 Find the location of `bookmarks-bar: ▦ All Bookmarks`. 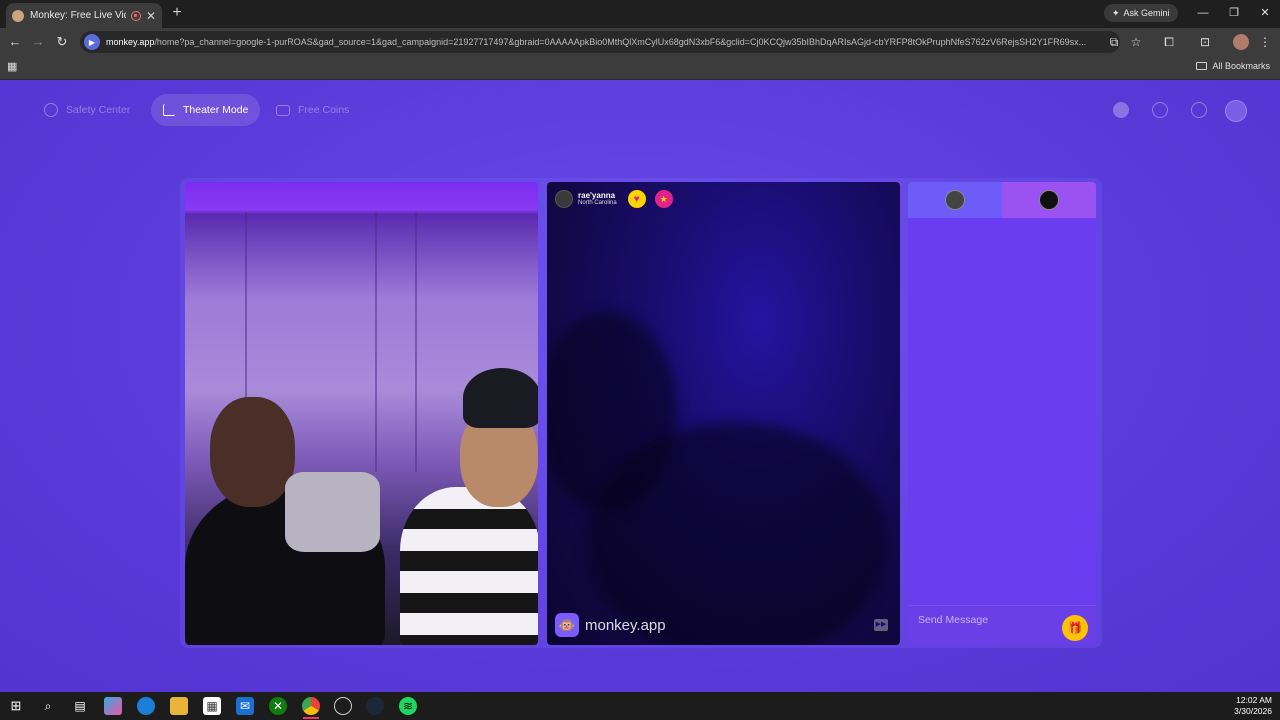

bookmarks-bar: ▦ All Bookmarks is located at coordinates (640, 68).